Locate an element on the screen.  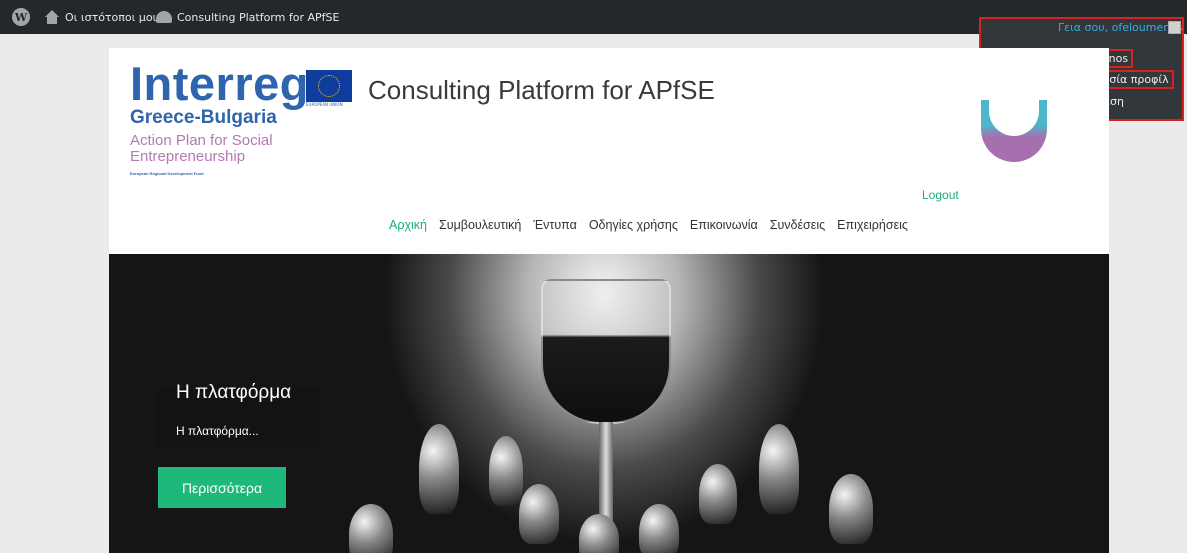
interreg-logo: Interreg is located at coordinates (219, 83).